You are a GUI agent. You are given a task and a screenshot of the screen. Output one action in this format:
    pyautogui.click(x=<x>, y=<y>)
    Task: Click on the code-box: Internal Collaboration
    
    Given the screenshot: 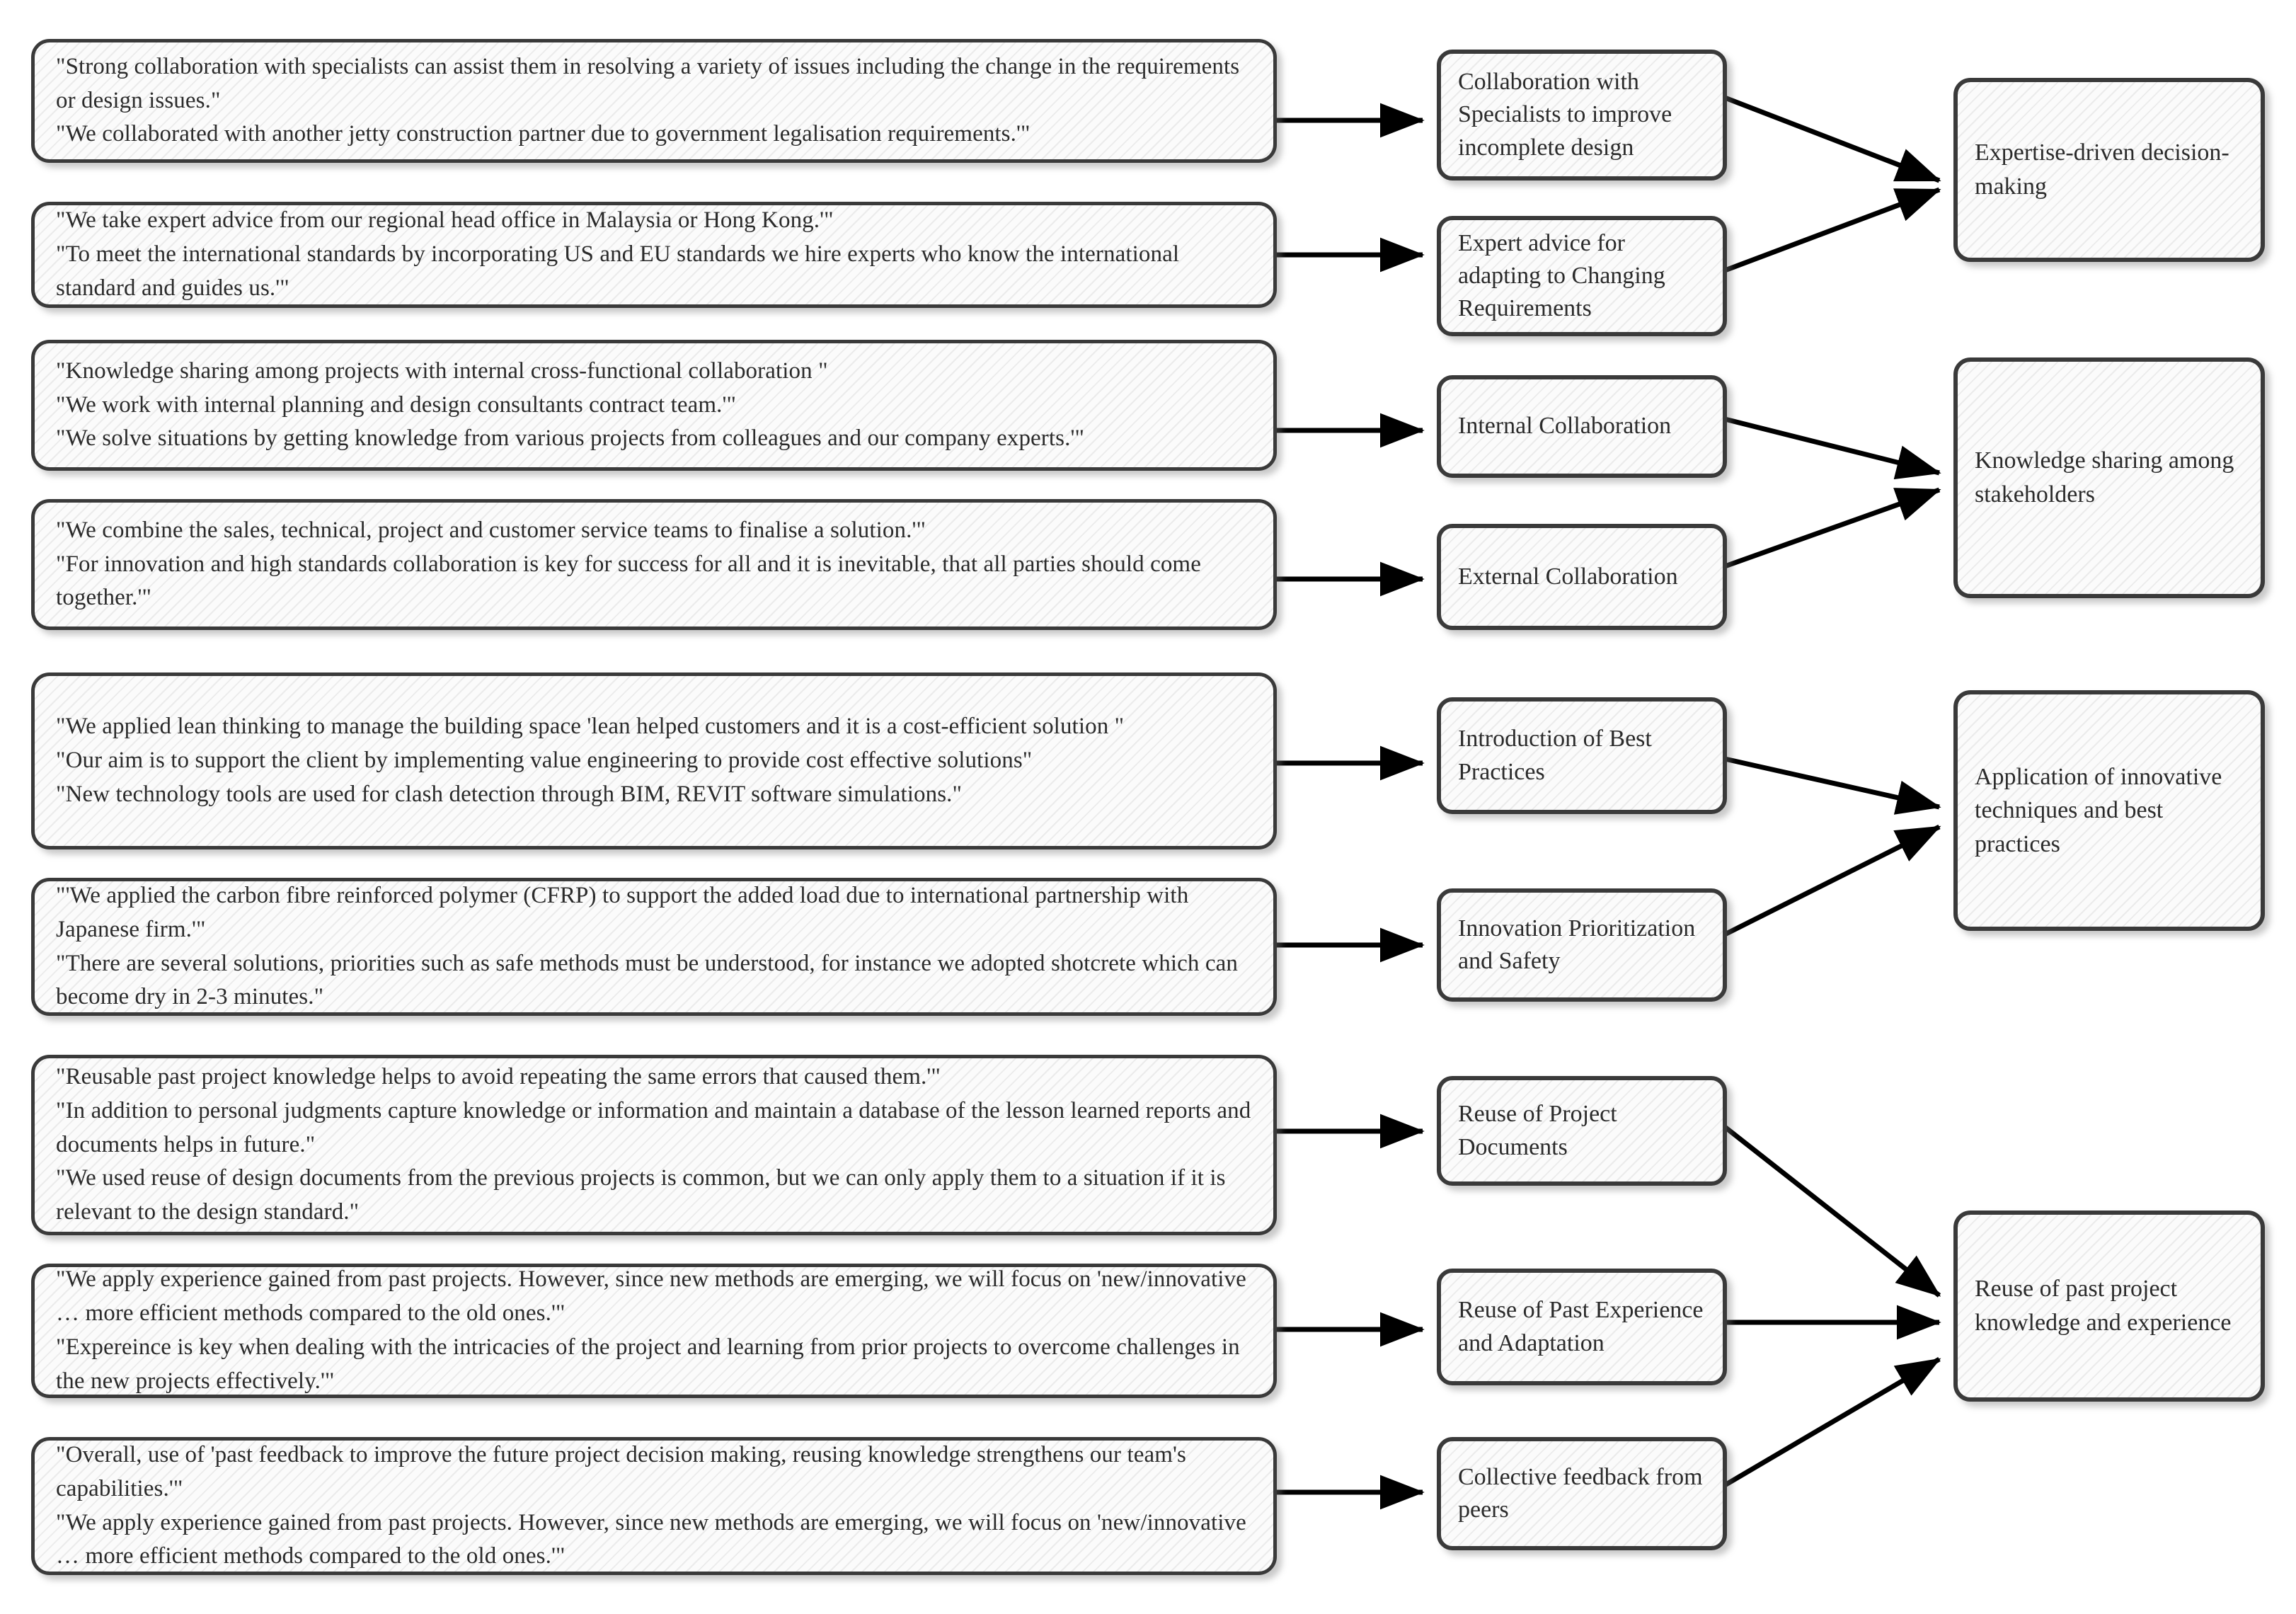 What is the action you would take?
    pyautogui.click(x=1582, y=427)
    